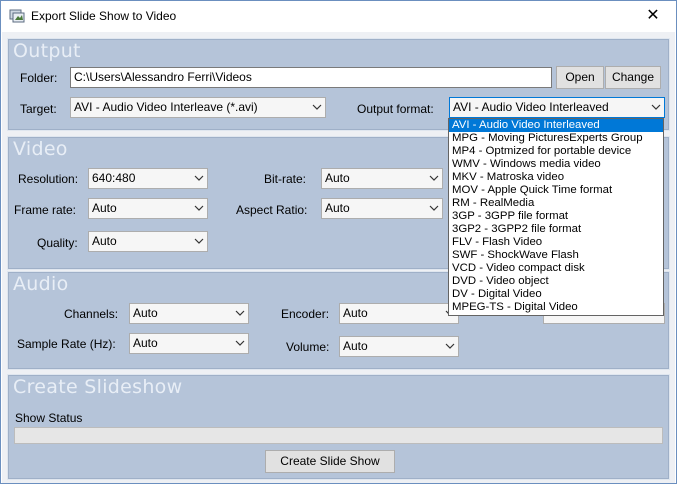  What do you see at coordinates (98, 387) in the screenshot?
I see `create-slideshow-group-title: Create Slideshow` at bounding box center [98, 387].